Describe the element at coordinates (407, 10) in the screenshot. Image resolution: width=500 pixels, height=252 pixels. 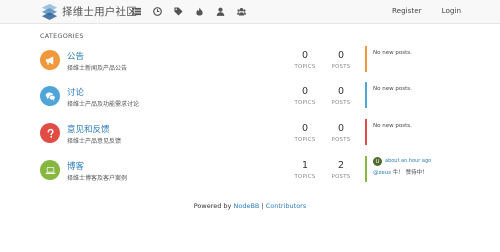
I see `register-link: Register` at that location.